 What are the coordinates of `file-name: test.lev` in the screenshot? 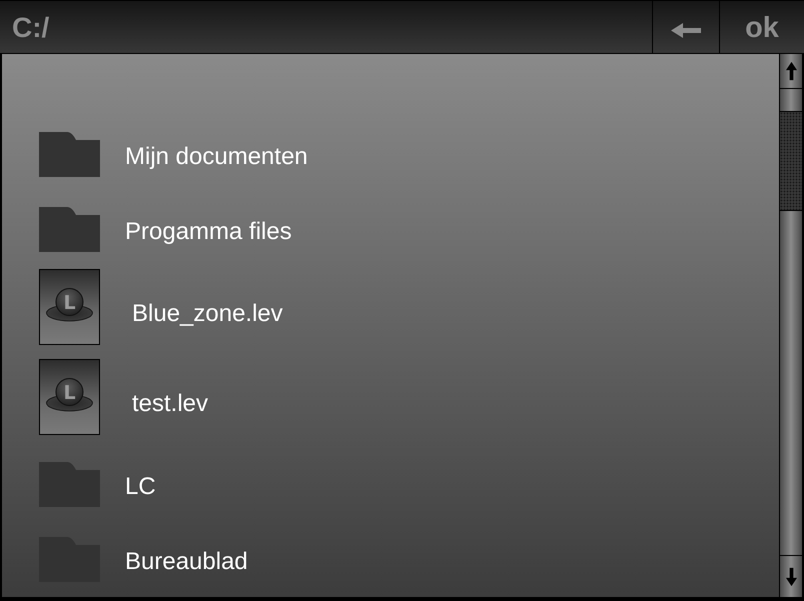 It's located at (170, 404).